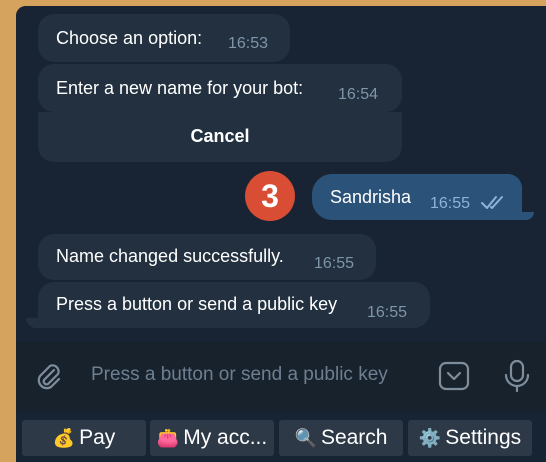 This screenshot has width=546, height=462. I want to click on message-bubble: Name changed successfully. 16:55, so click(207, 257).